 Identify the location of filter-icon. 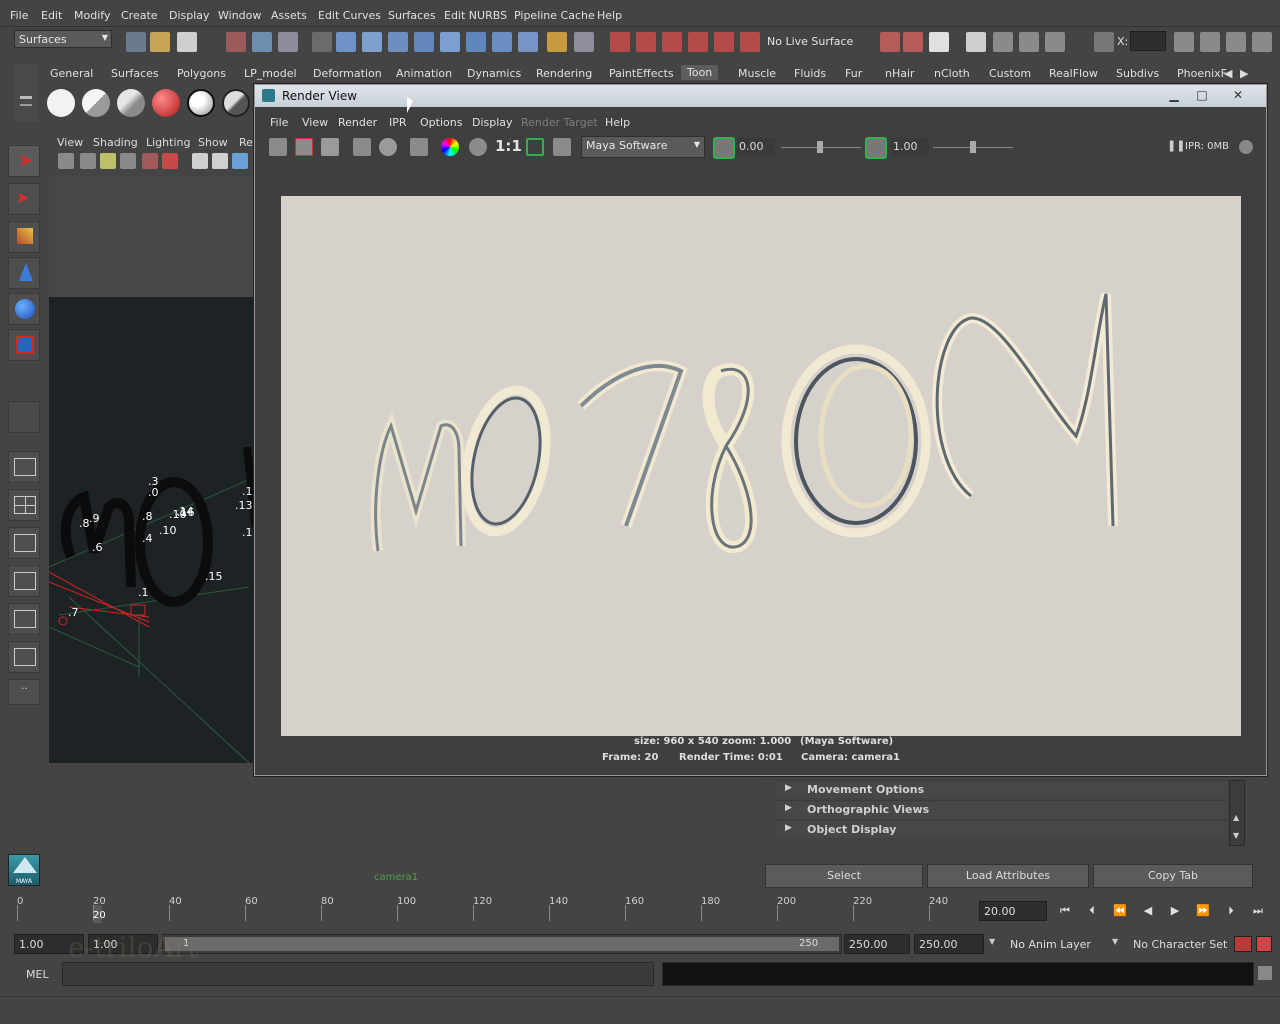
(322, 42).